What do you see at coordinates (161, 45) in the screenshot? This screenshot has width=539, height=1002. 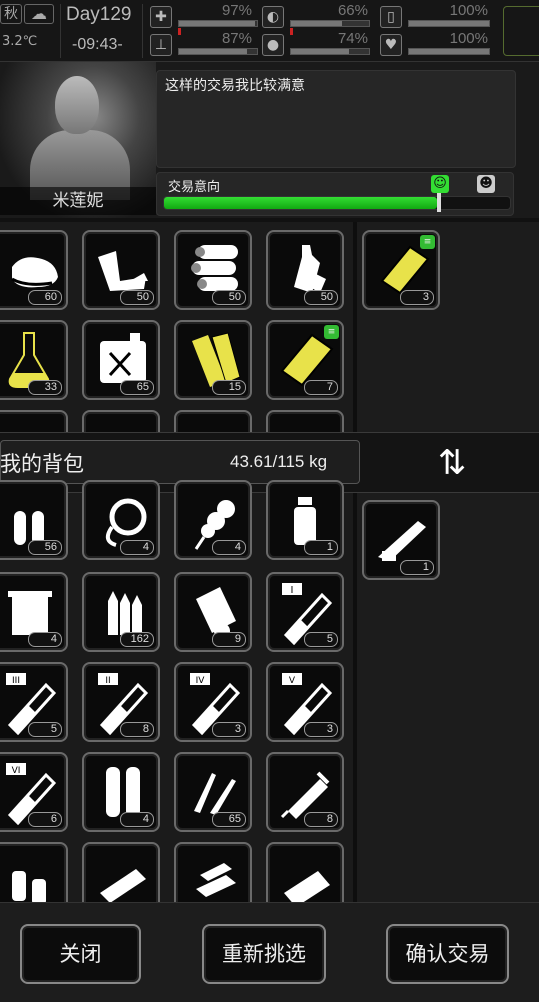 I see `leg-icon: ⊥` at bounding box center [161, 45].